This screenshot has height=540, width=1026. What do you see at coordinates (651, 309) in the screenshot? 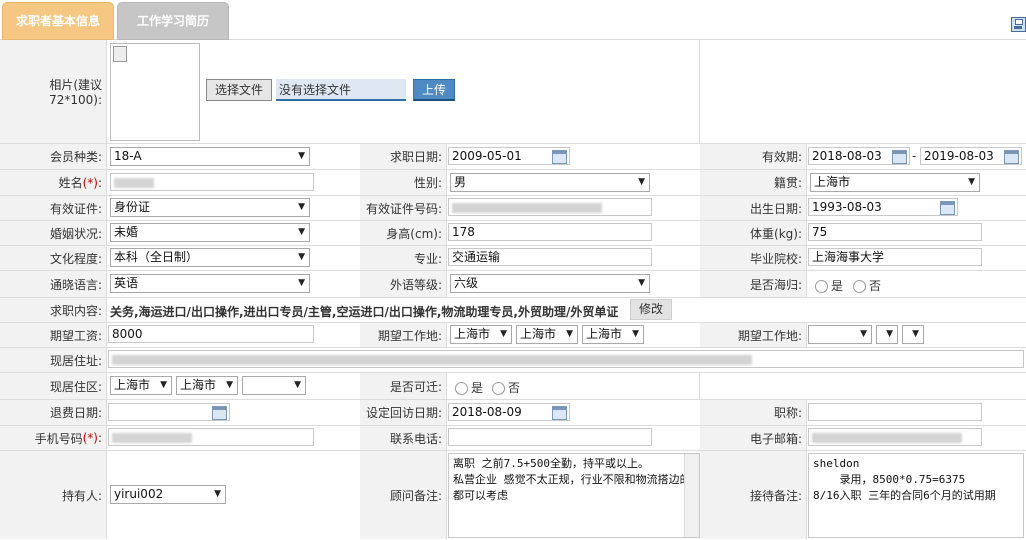
I see `edit-job-content-button: 修改` at bounding box center [651, 309].